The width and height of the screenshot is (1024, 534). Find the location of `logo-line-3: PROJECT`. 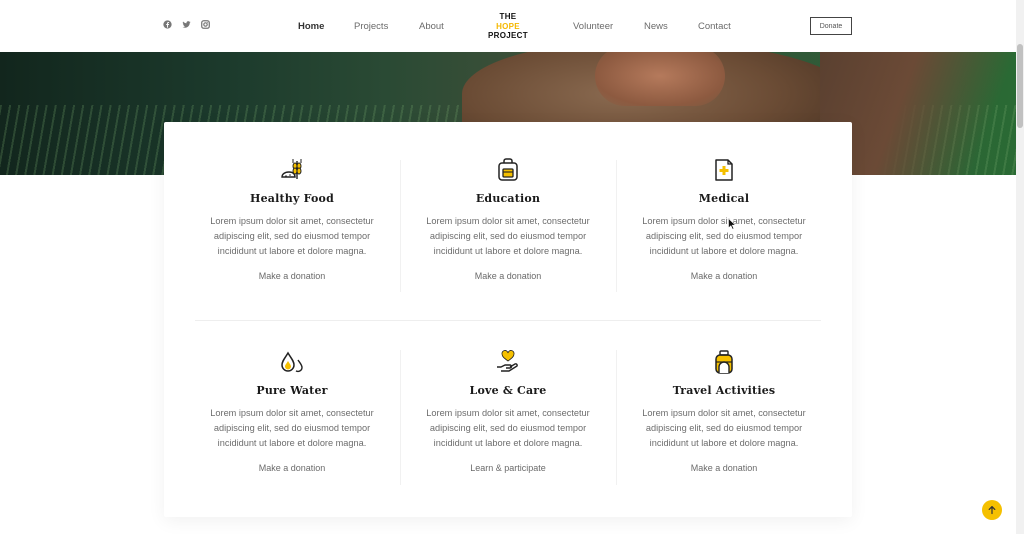

logo-line-3: PROJECT is located at coordinates (508, 35).